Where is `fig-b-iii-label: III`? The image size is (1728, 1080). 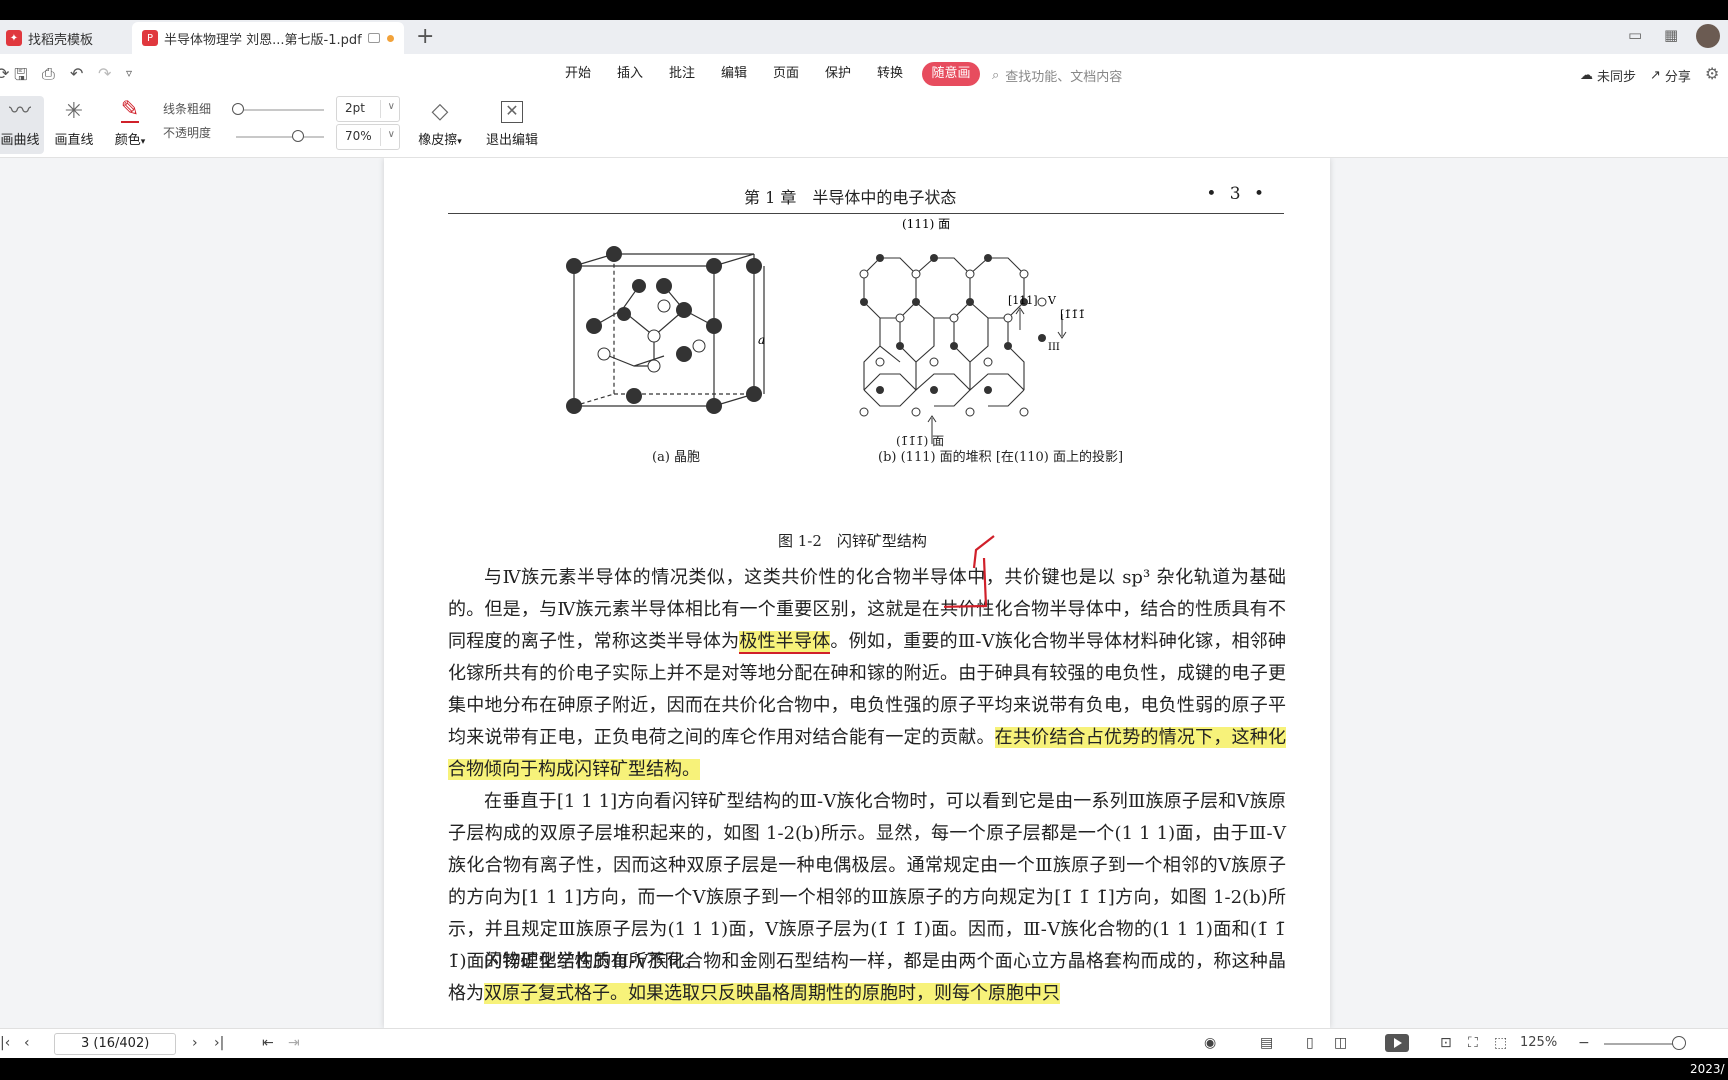 fig-b-iii-label: III is located at coordinates (1054, 347).